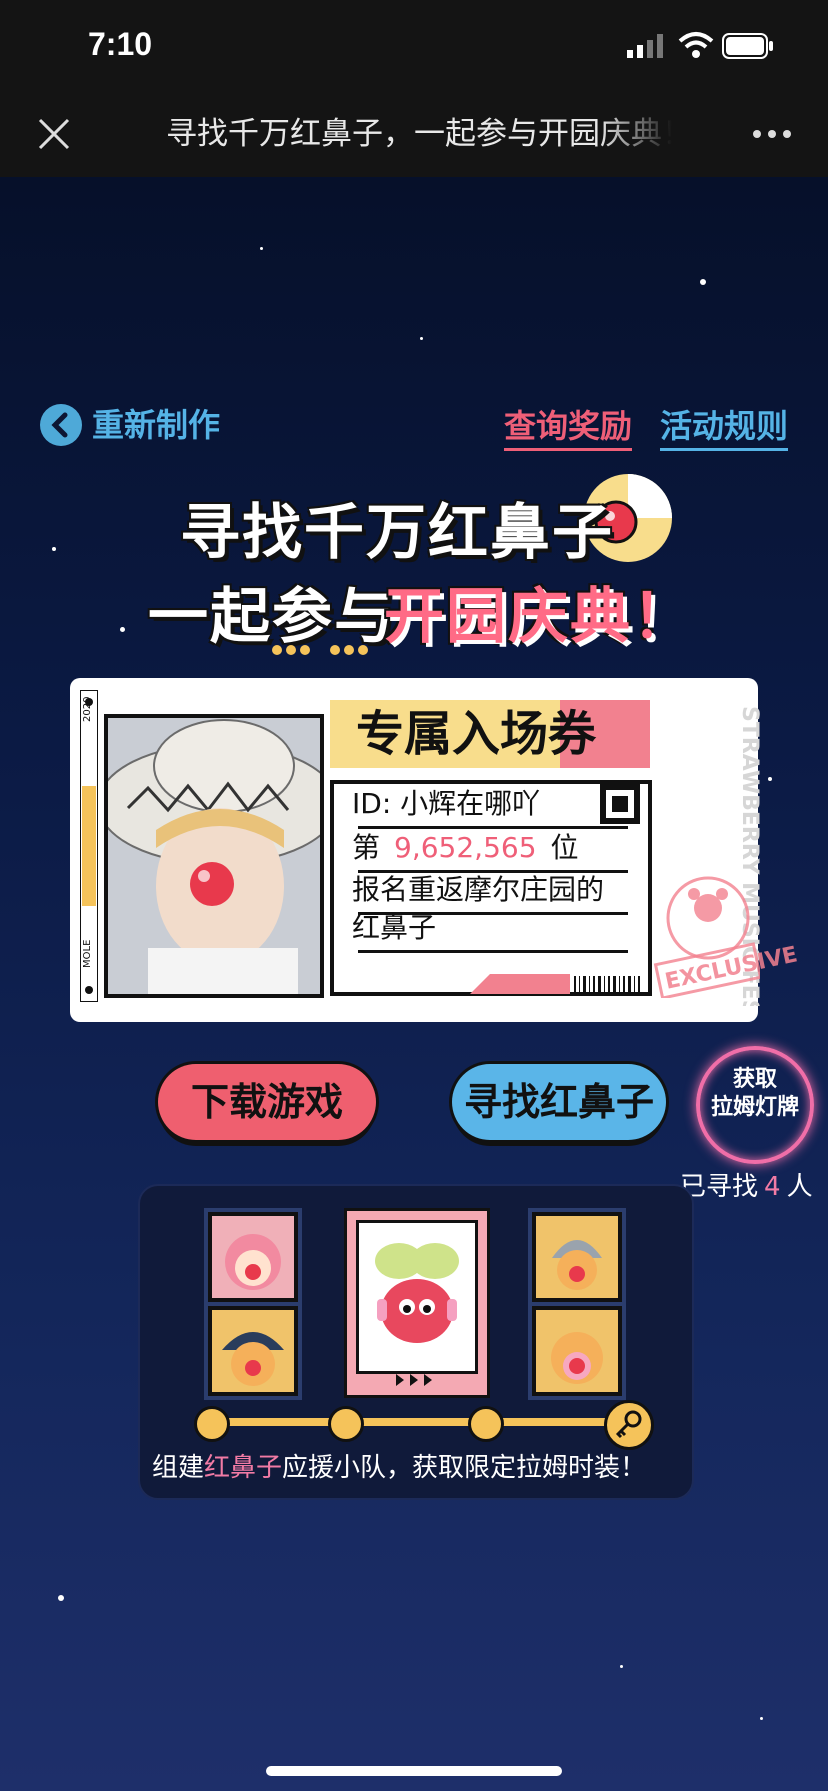  I want to click on photo-illustration, so click(214, 856).